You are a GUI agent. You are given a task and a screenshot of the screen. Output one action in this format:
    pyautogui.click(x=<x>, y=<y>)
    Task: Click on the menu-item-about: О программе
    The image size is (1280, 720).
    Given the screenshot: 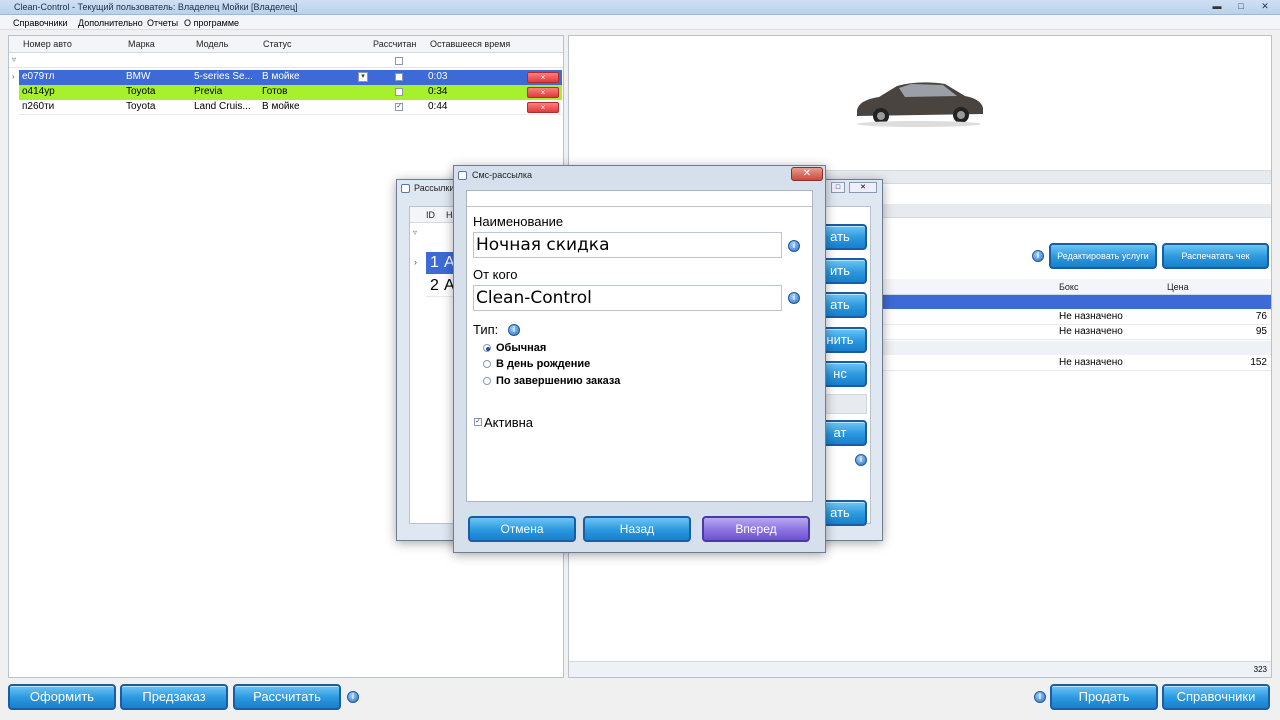 What is the action you would take?
    pyautogui.click(x=211, y=23)
    